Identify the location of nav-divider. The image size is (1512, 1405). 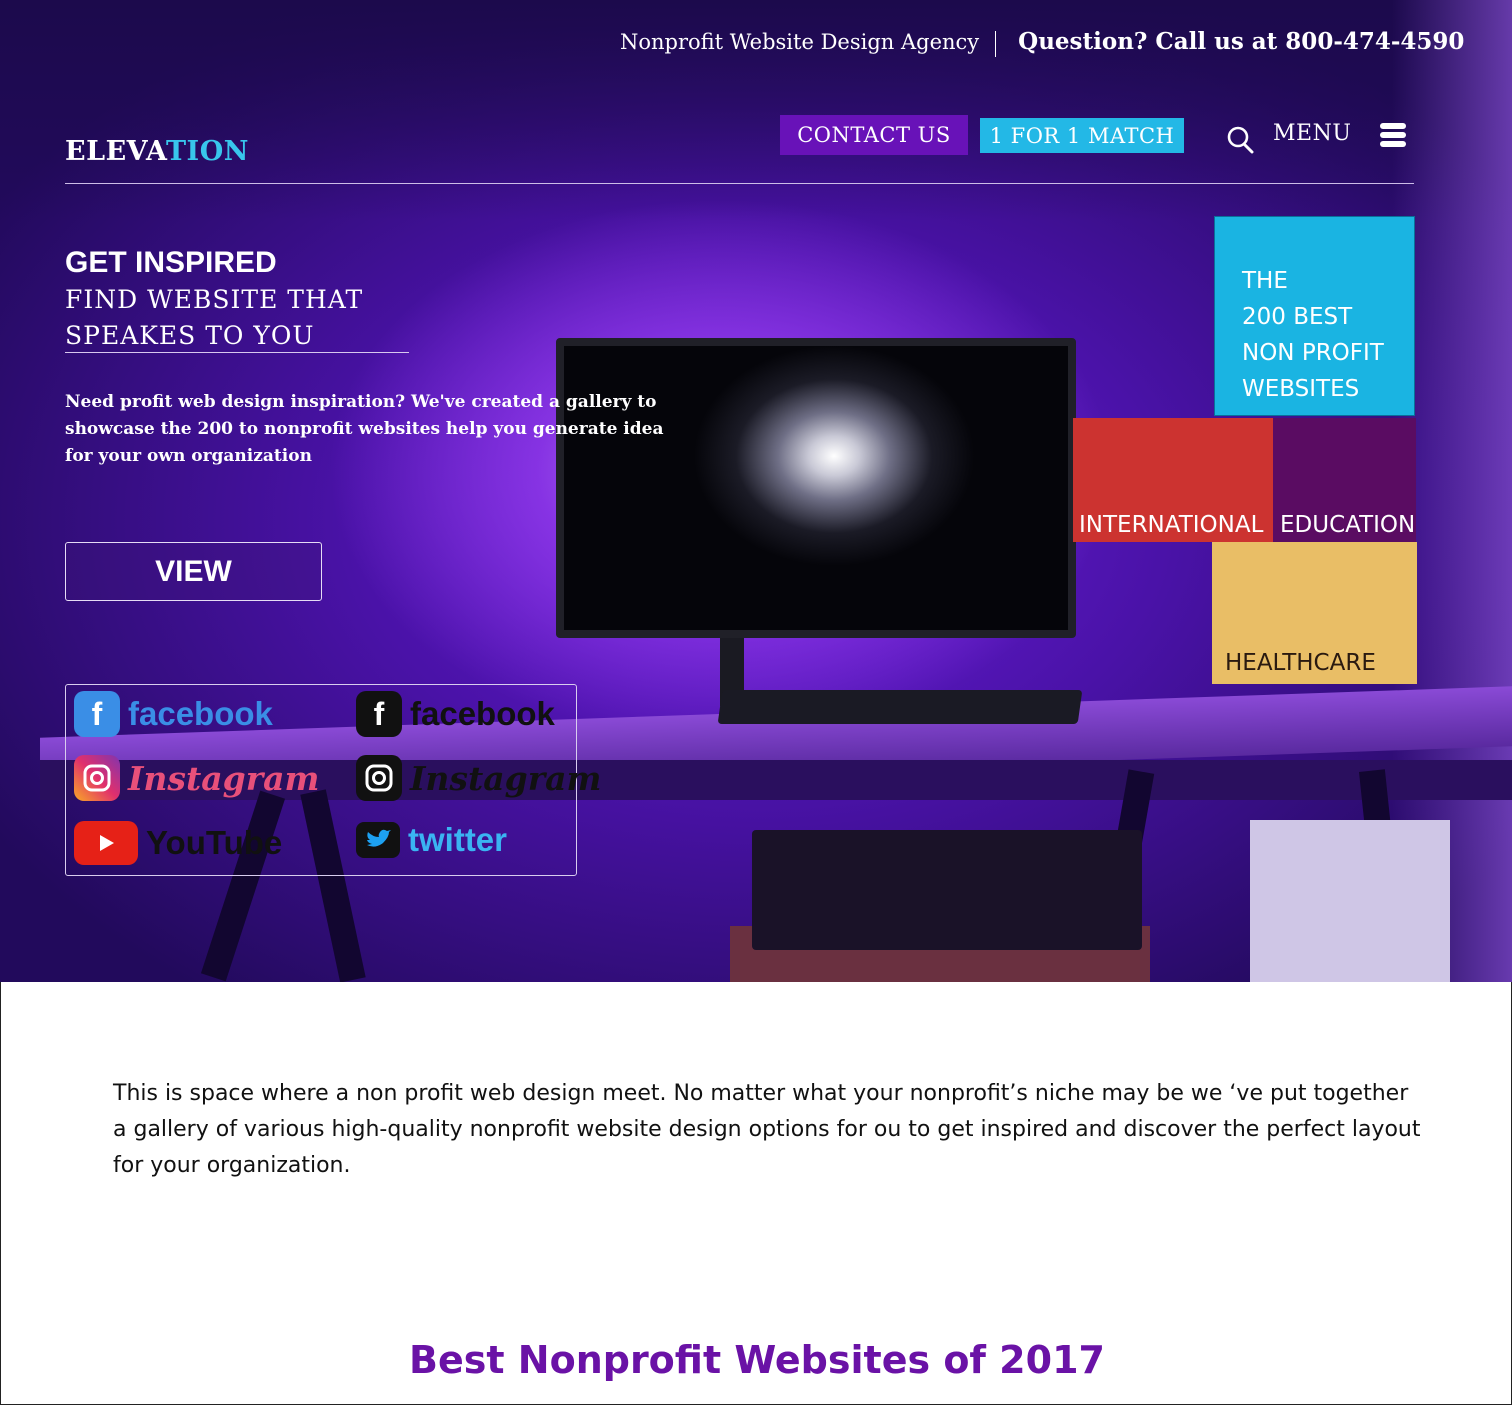
(739, 183).